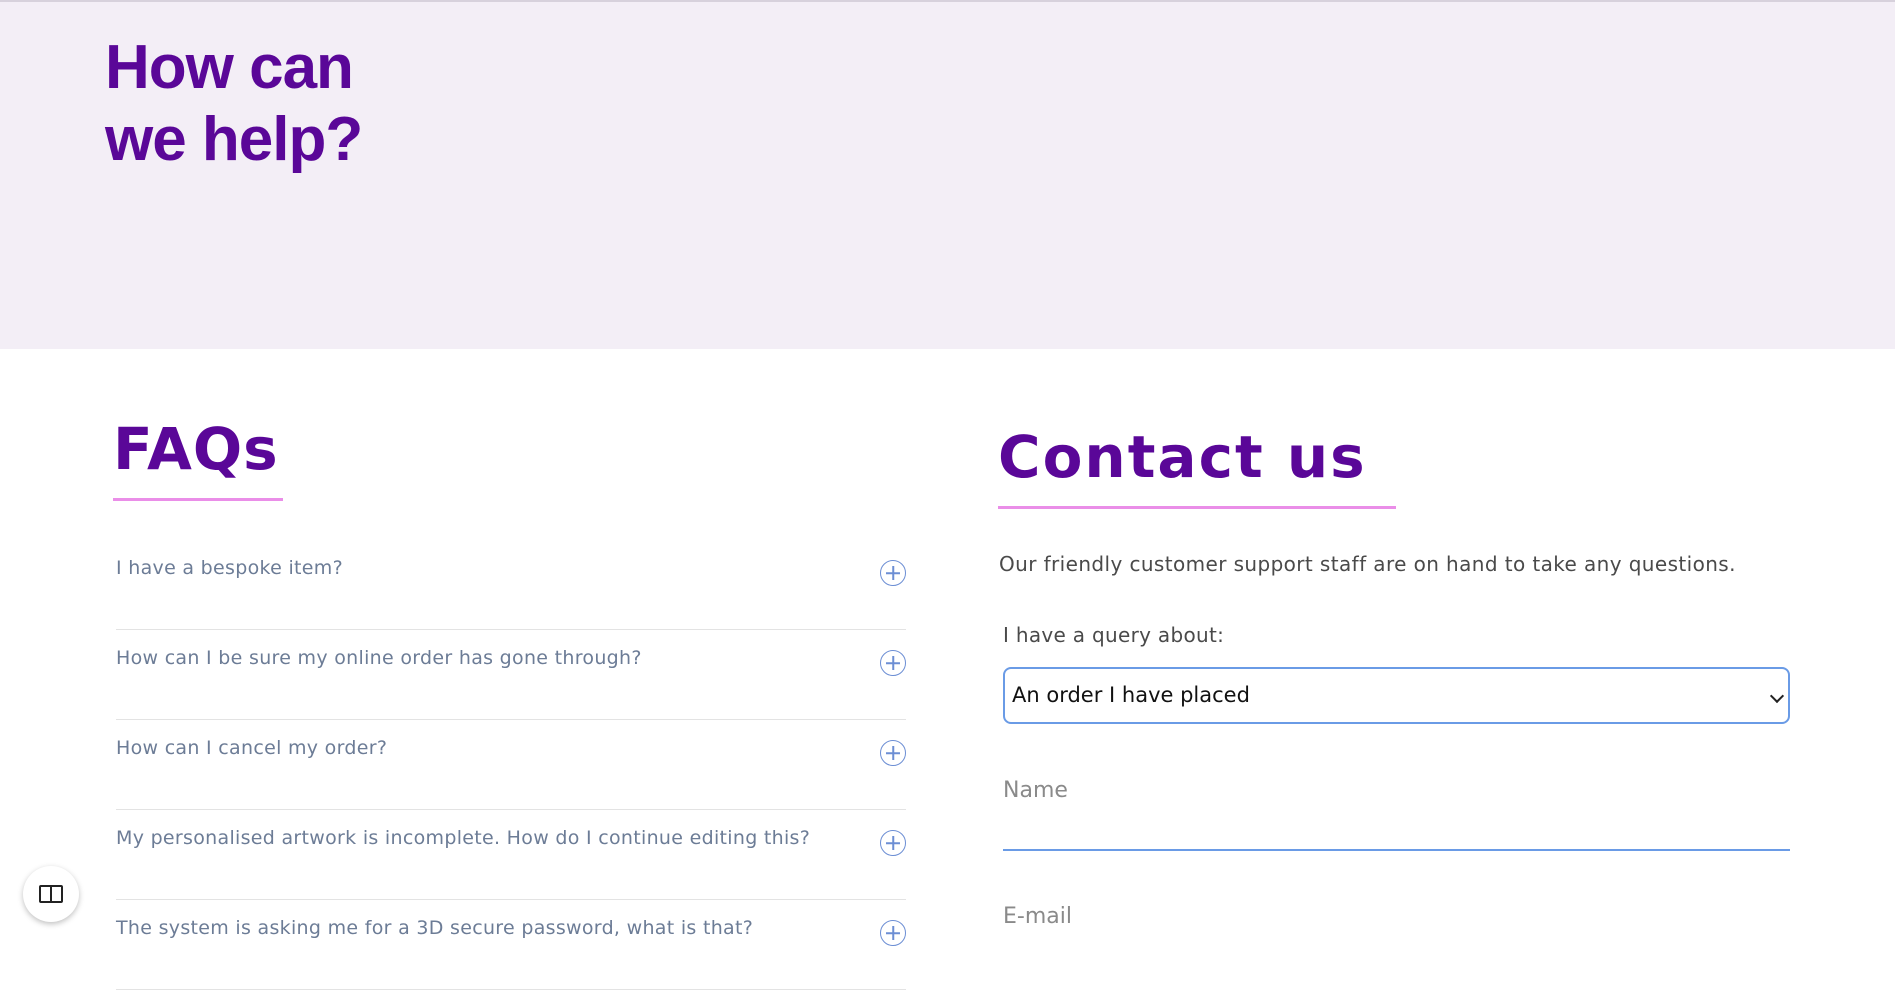 The image size is (1895, 990). What do you see at coordinates (1197, 507) in the screenshot?
I see `contact-heading-underline` at bounding box center [1197, 507].